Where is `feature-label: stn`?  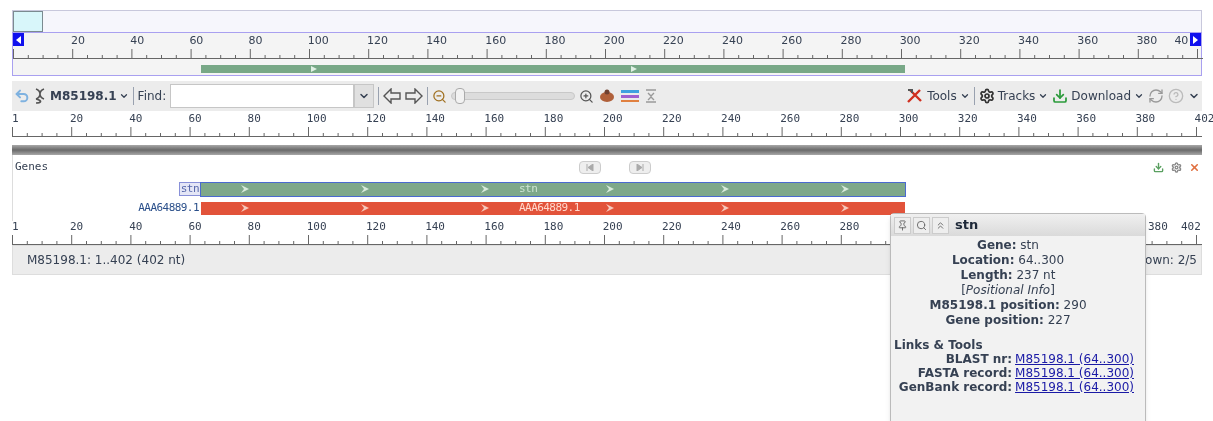
feature-label: stn is located at coordinates (189, 189).